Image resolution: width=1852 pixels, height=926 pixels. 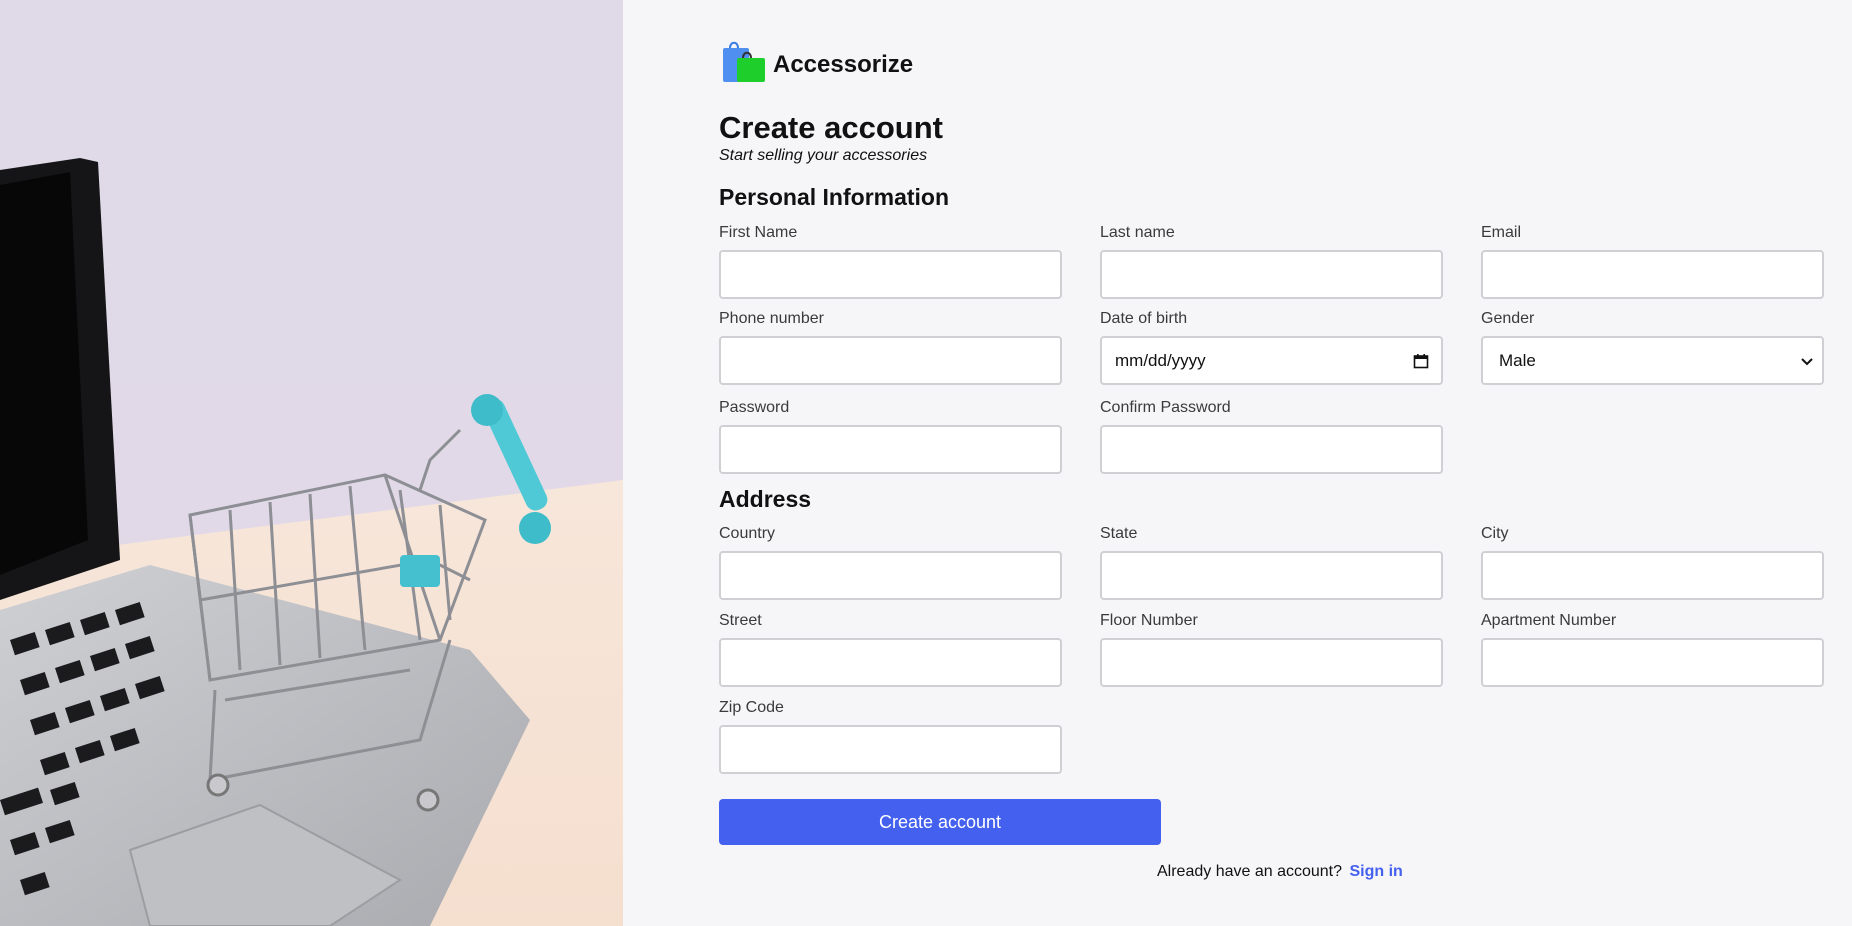 I want to click on phone-input, so click(x=890, y=360).